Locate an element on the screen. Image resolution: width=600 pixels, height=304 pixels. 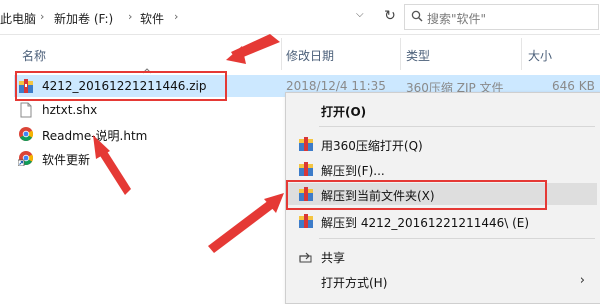
file-size: 646 KB is located at coordinates (573, 86).